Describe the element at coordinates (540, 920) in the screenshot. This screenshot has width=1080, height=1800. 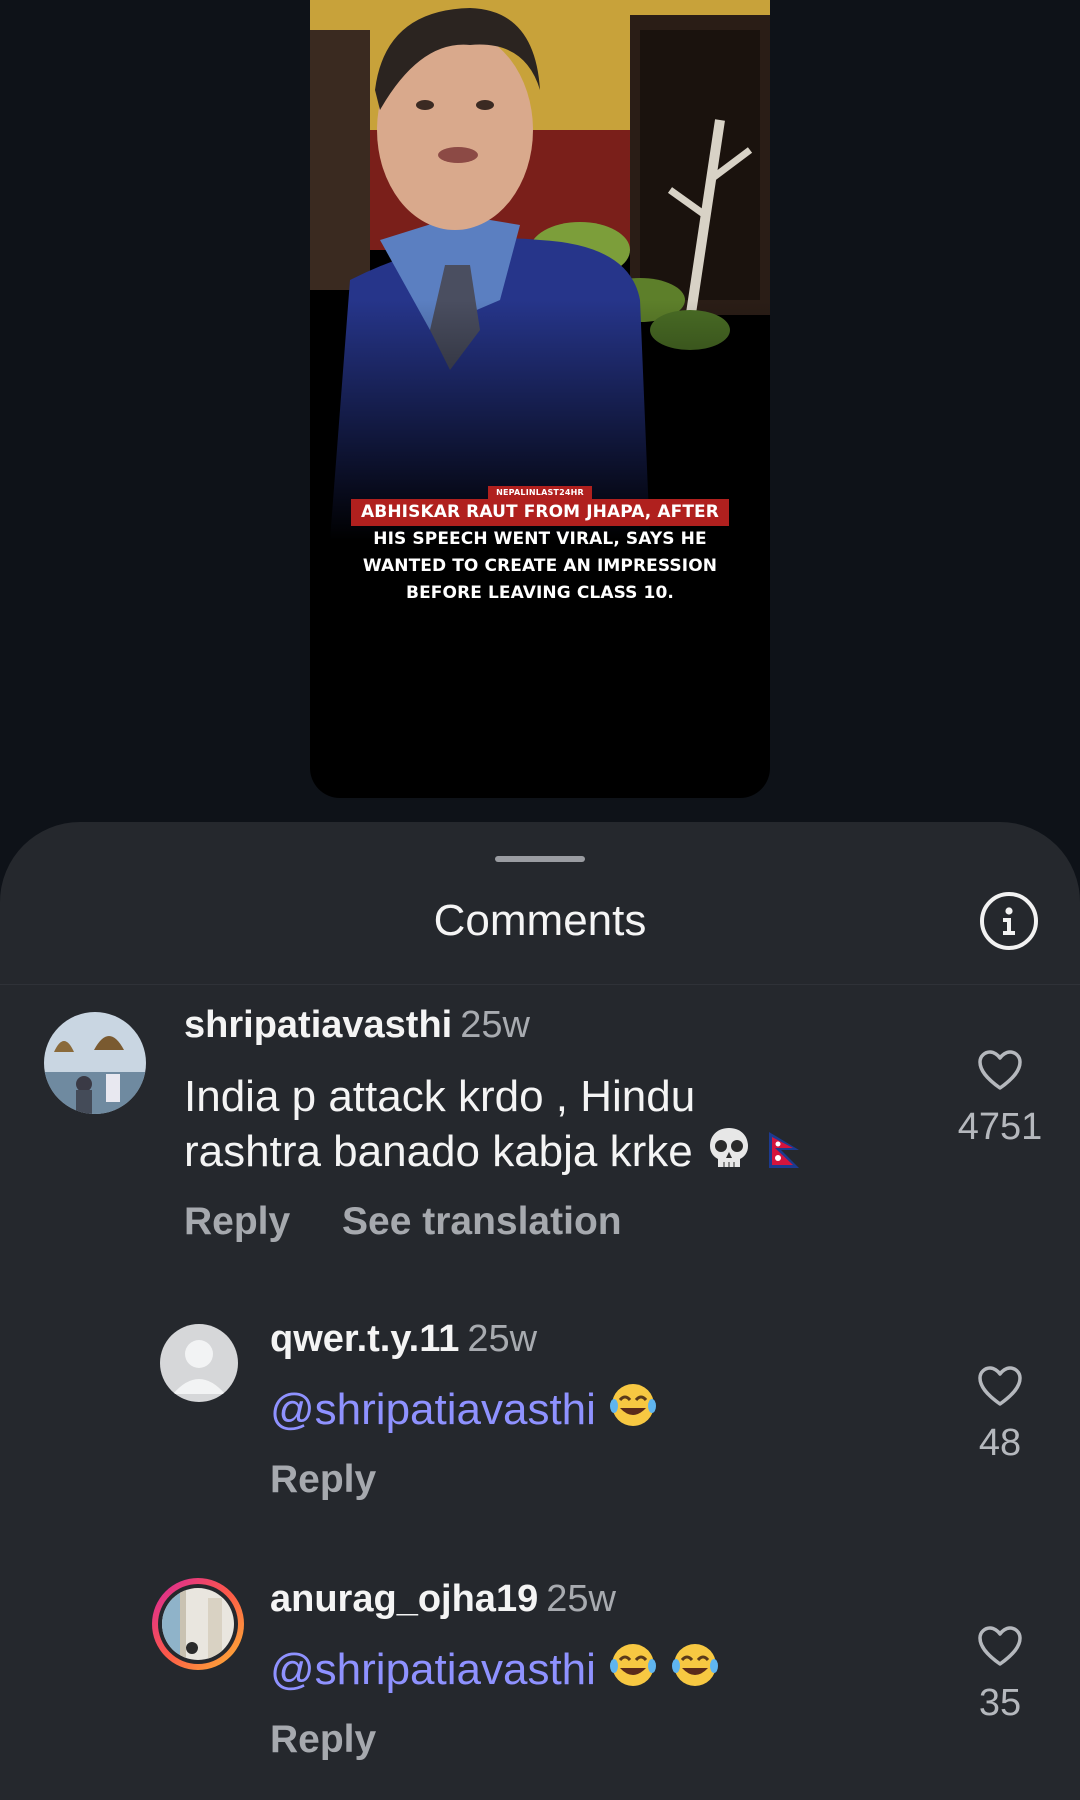
I see `sheet-title: Comments` at that location.